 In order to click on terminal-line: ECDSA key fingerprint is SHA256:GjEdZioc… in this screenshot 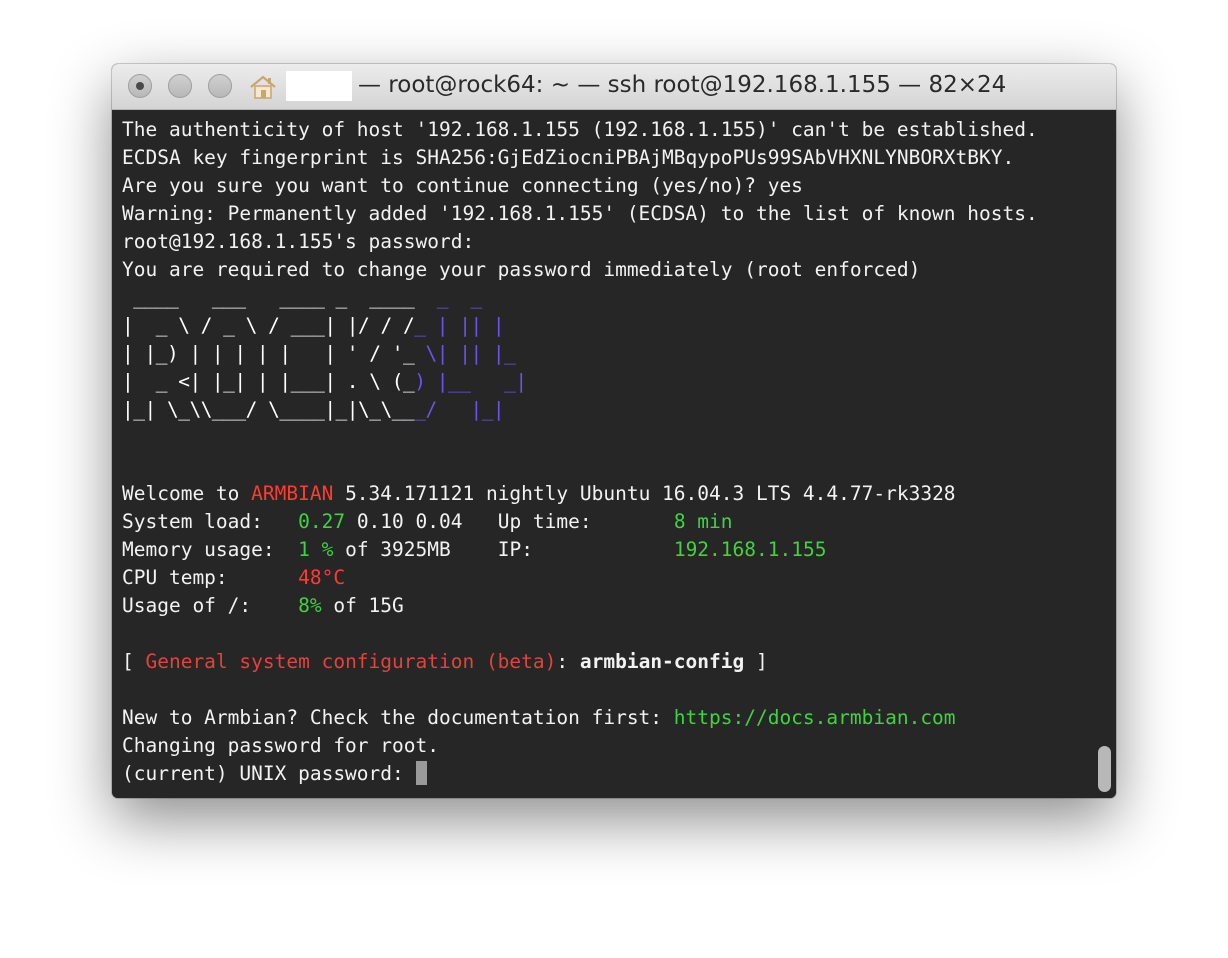, I will do `click(568, 157)`.